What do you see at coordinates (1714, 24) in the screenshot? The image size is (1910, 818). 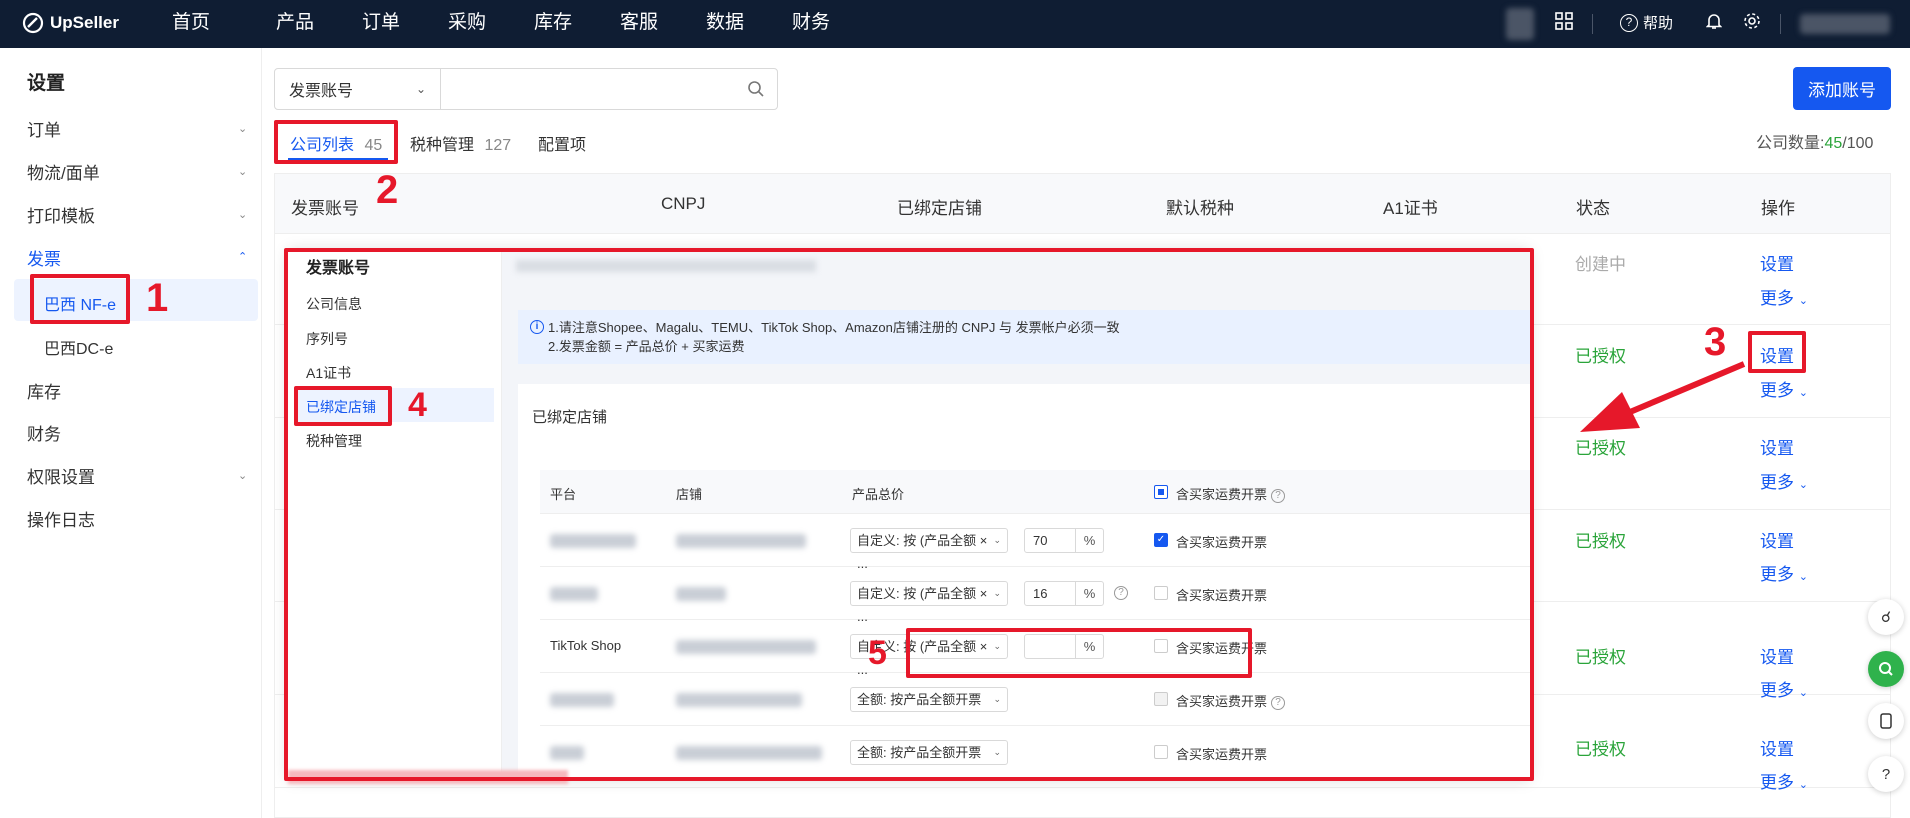 I see `bell-icon` at bounding box center [1714, 24].